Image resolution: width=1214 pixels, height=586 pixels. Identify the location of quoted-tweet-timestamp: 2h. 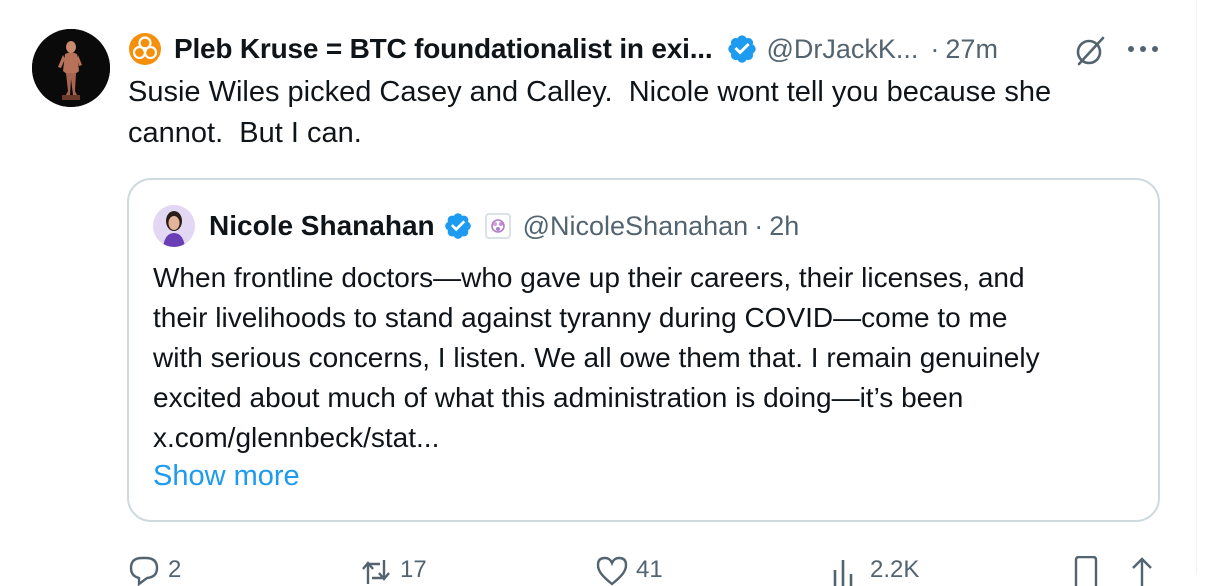
(784, 226).